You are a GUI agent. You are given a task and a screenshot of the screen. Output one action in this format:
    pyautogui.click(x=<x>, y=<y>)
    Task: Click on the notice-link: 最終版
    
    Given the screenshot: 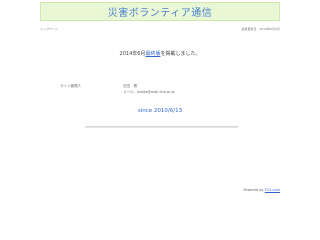 What is the action you would take?
    pyautogui.click(x=152, y=54)
    